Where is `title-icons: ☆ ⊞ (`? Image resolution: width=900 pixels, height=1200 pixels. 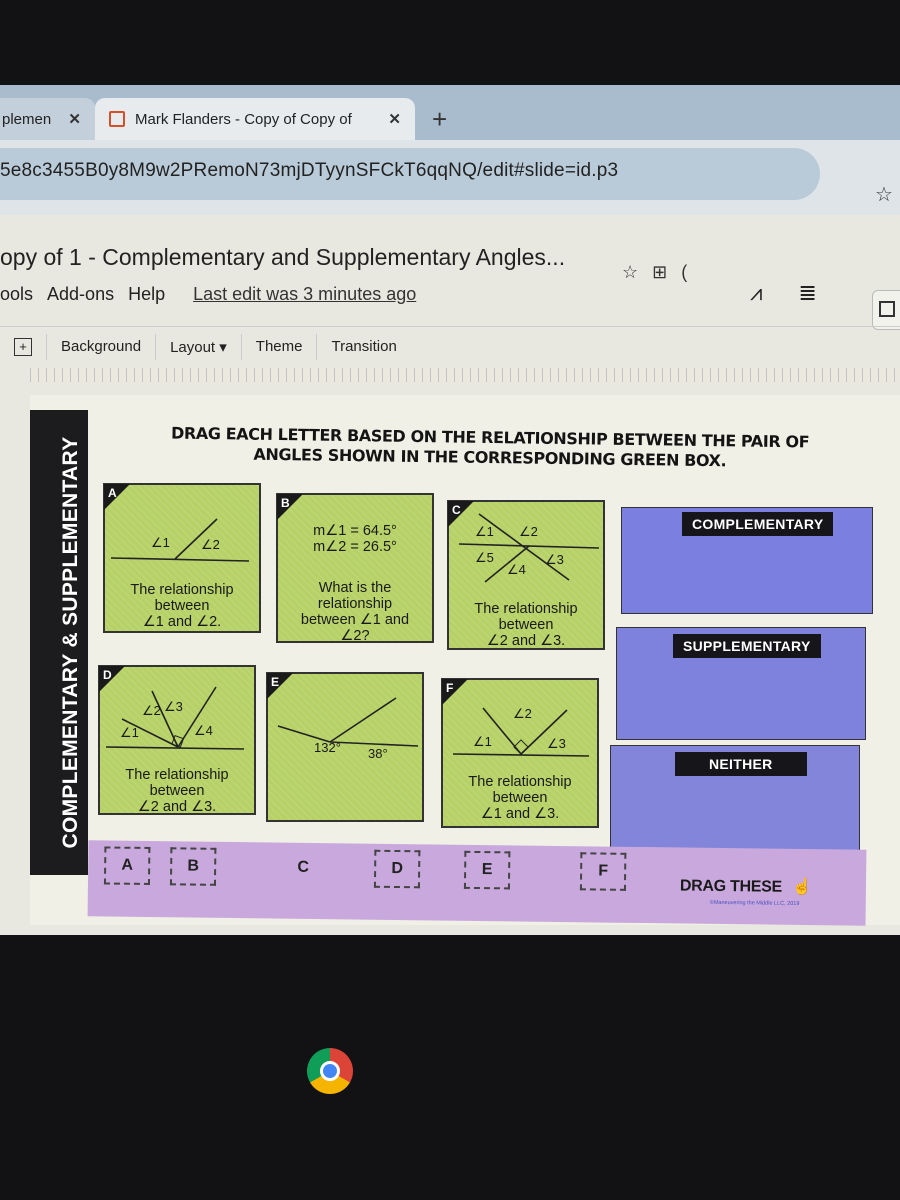 title-icons: ☆ ⊞ ( is located at coordinates (654, 272).